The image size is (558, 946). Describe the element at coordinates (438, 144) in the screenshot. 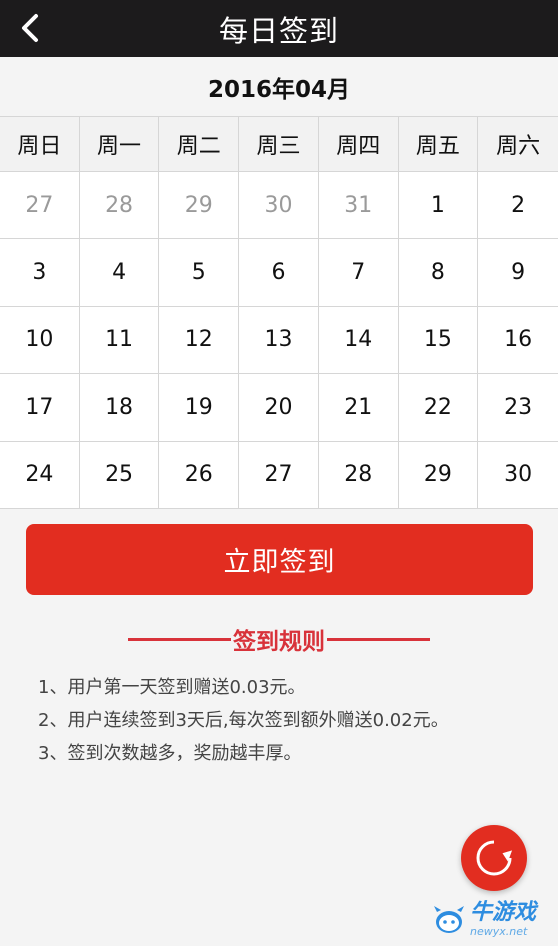

I see `weekday-header: 周五` at that location.